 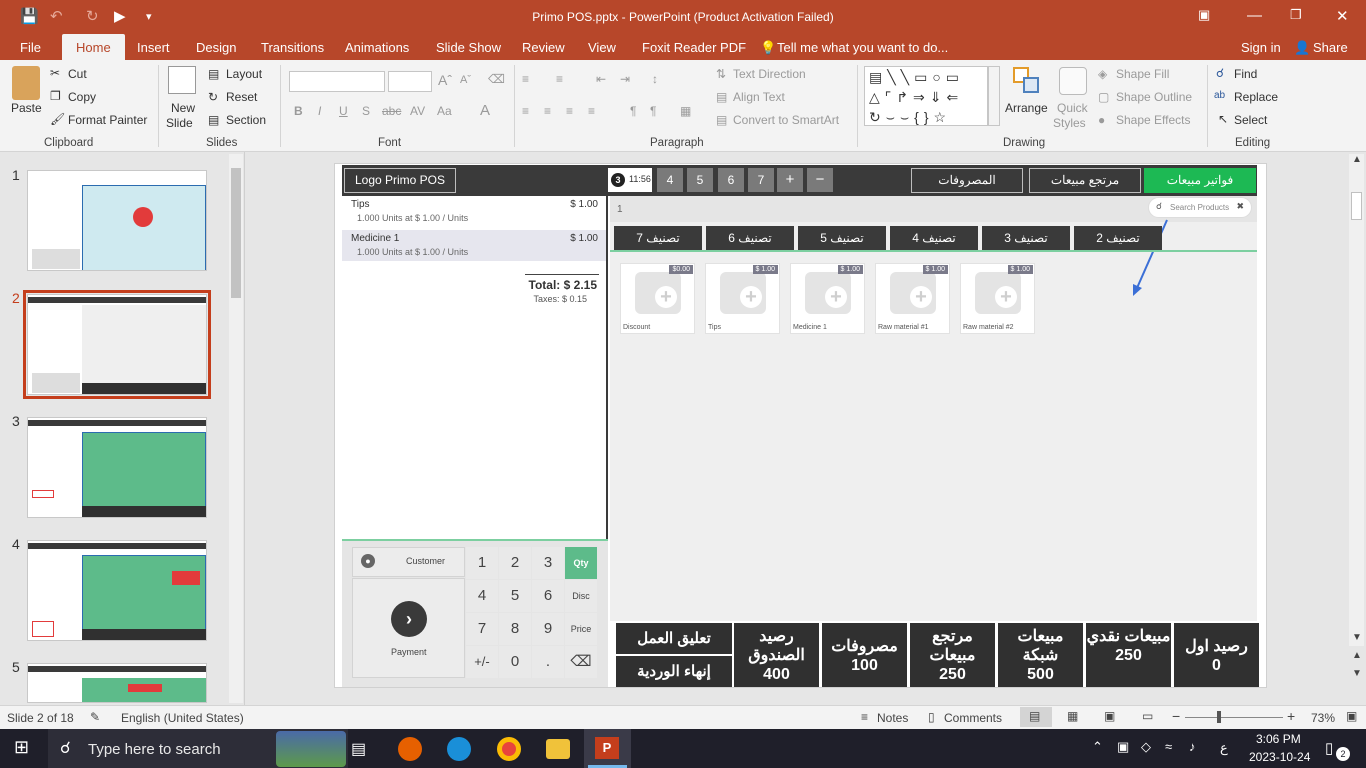 What do you see at coordinates (591, 111) in the screenshot?
I see `justify-icon: ≡` at bounding box center [591, 111].